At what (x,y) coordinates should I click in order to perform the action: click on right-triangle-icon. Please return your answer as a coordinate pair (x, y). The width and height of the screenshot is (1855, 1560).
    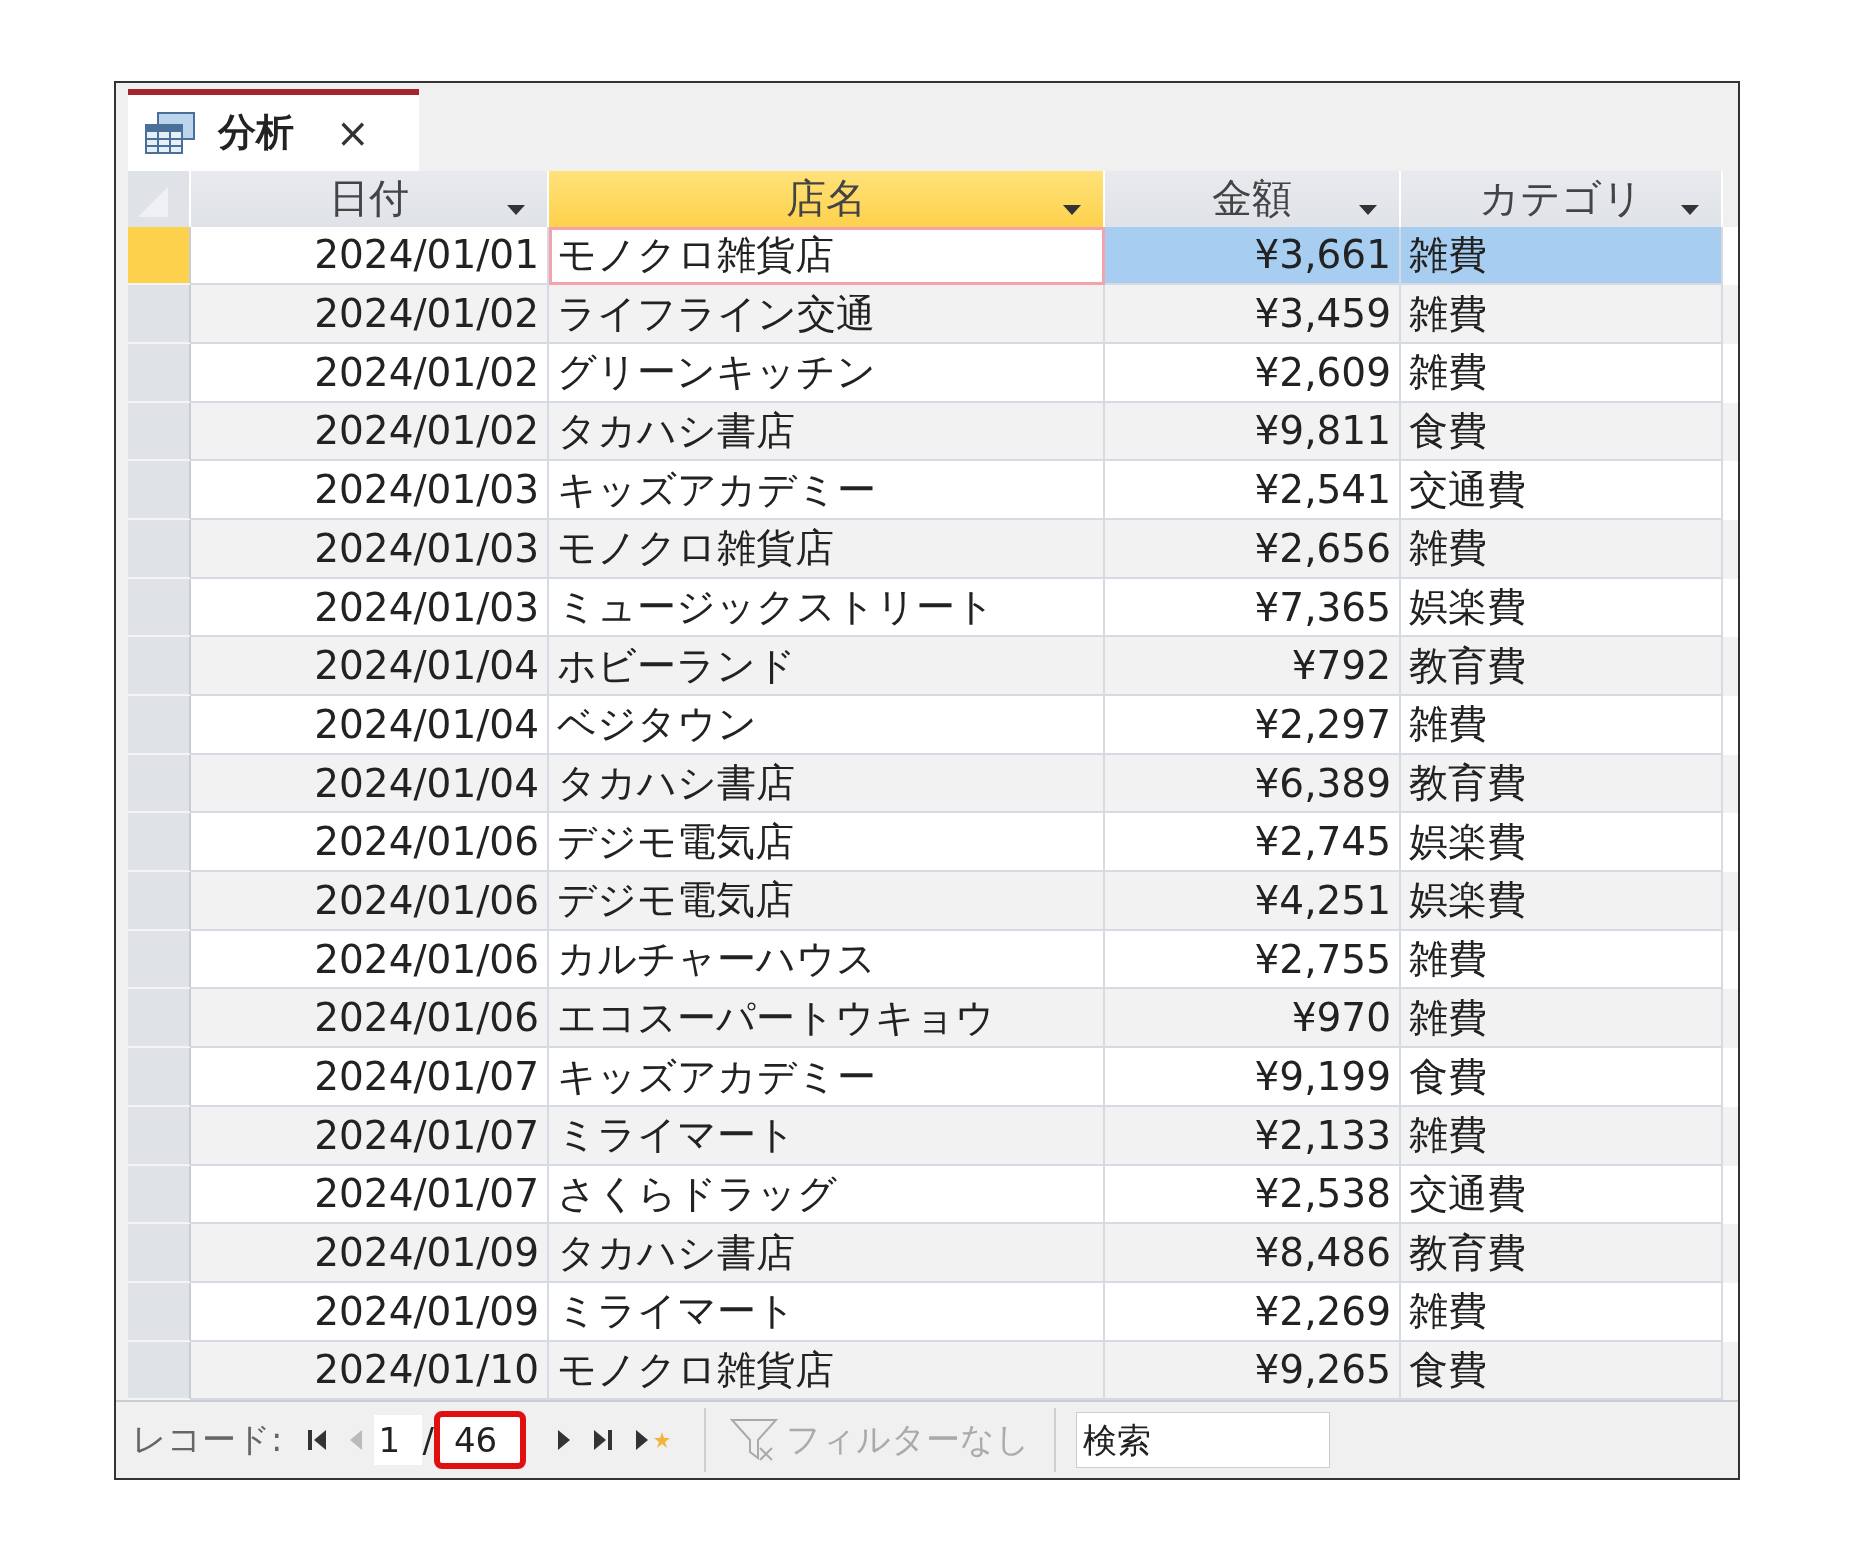
    Looking at the image, I should click on (563, 1440).